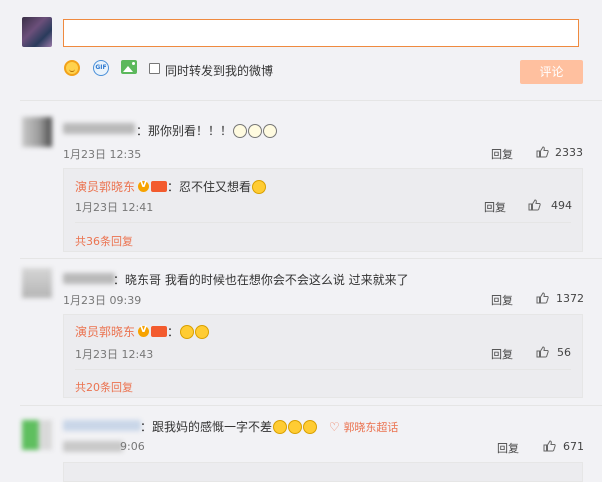  Describe the element at coordinates (37, 32) in the screenshot. I see `current-user-avatar` at that location.